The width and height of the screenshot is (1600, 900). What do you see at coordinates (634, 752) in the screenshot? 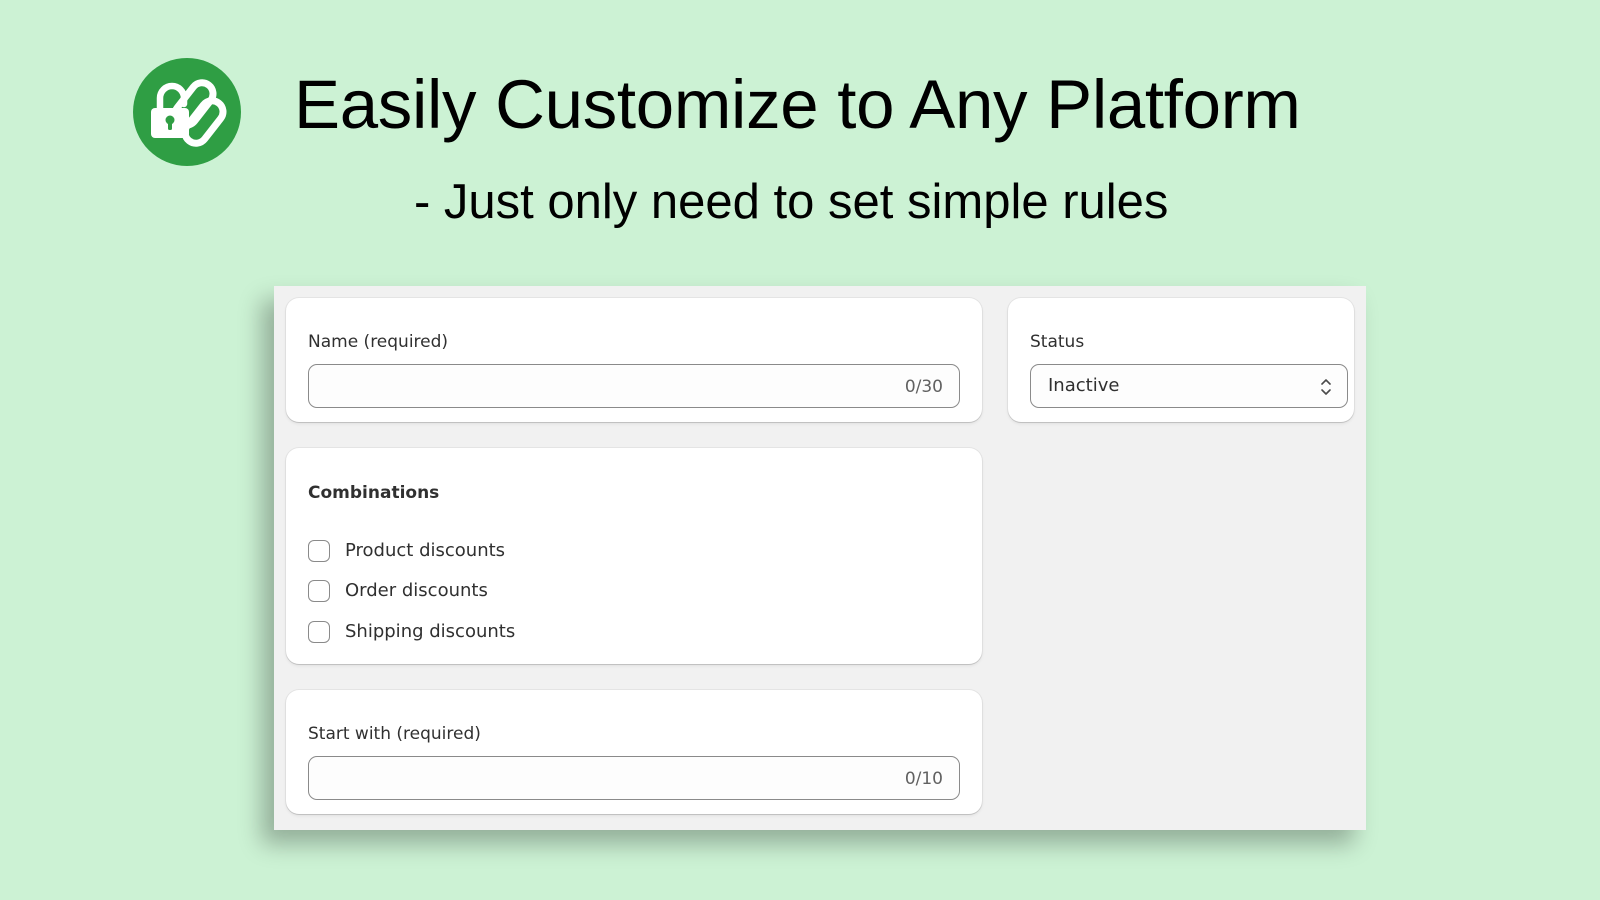
I see `start-with-card: Start with (required) 0/10` at bounding box center [634, 752].